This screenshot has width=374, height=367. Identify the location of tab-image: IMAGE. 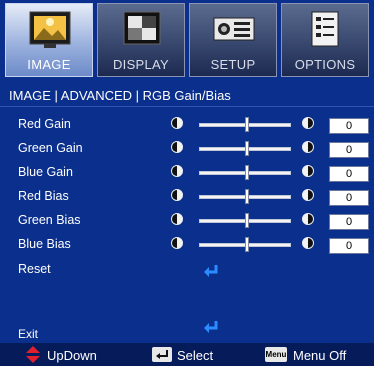
(49, 40).